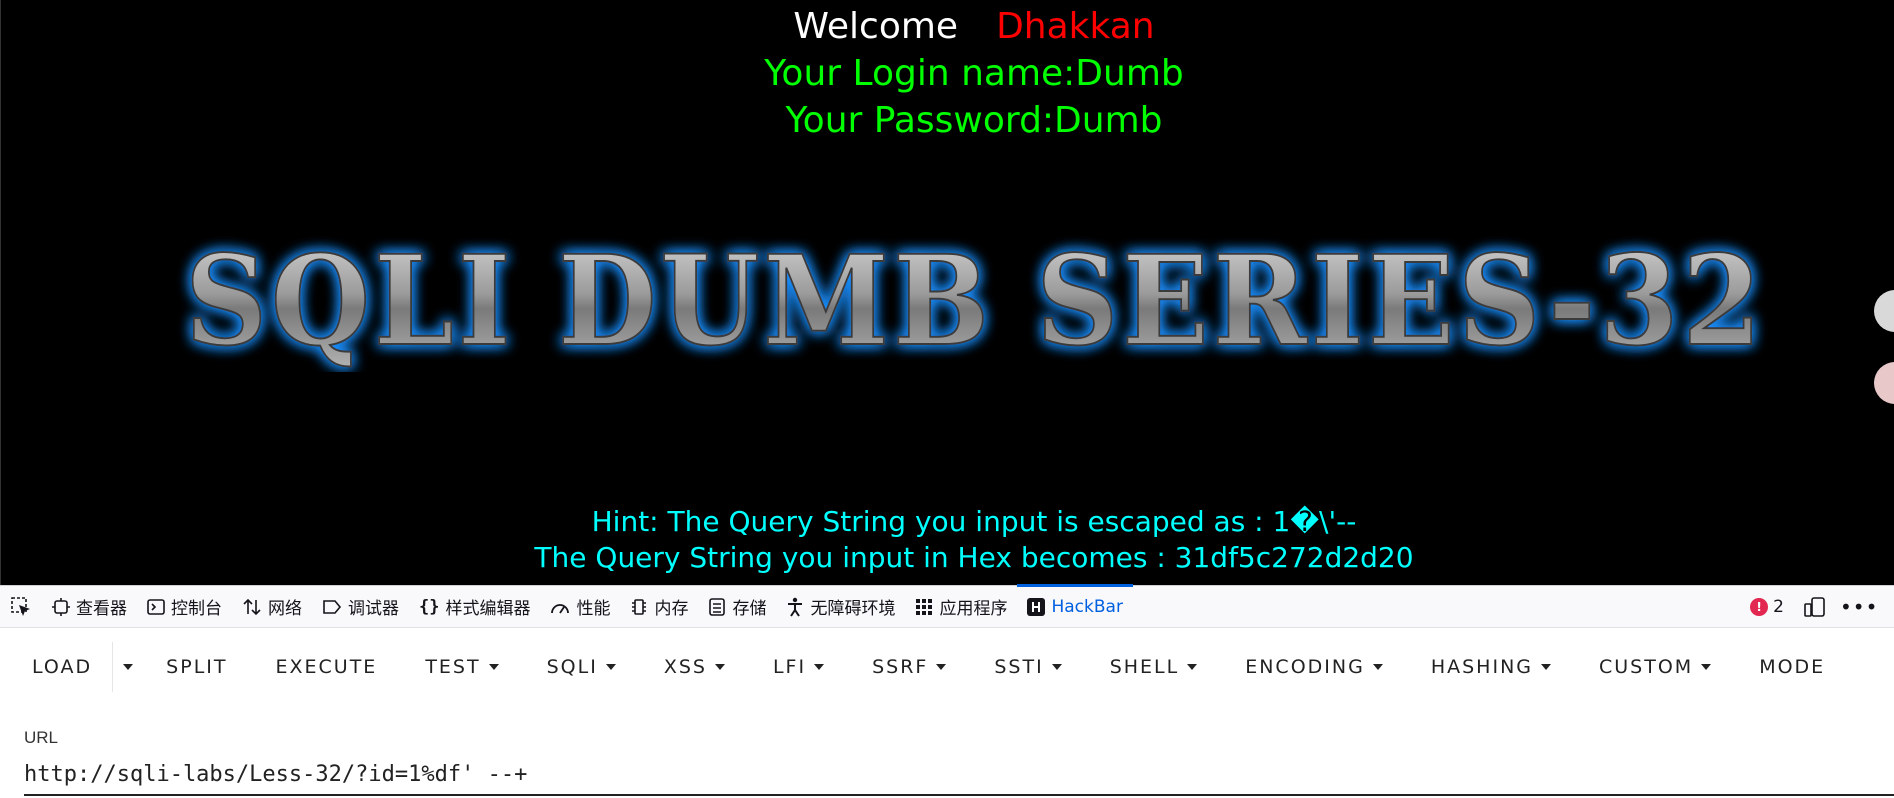  I want to click on execute-label: EXECUTE, so click(326, 667).